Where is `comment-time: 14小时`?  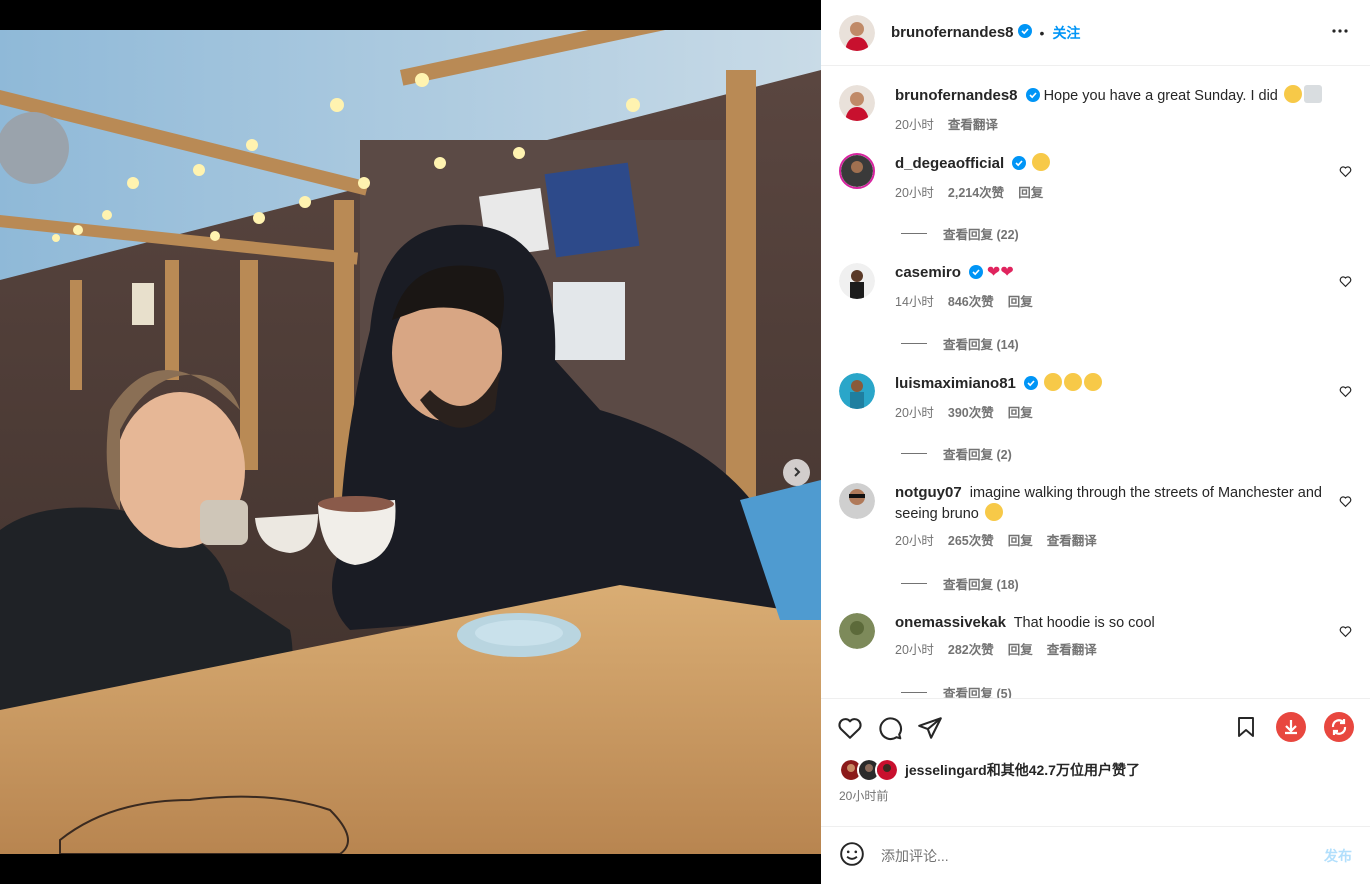 comment-time: 14小时 is located at coordinates (914, 302).